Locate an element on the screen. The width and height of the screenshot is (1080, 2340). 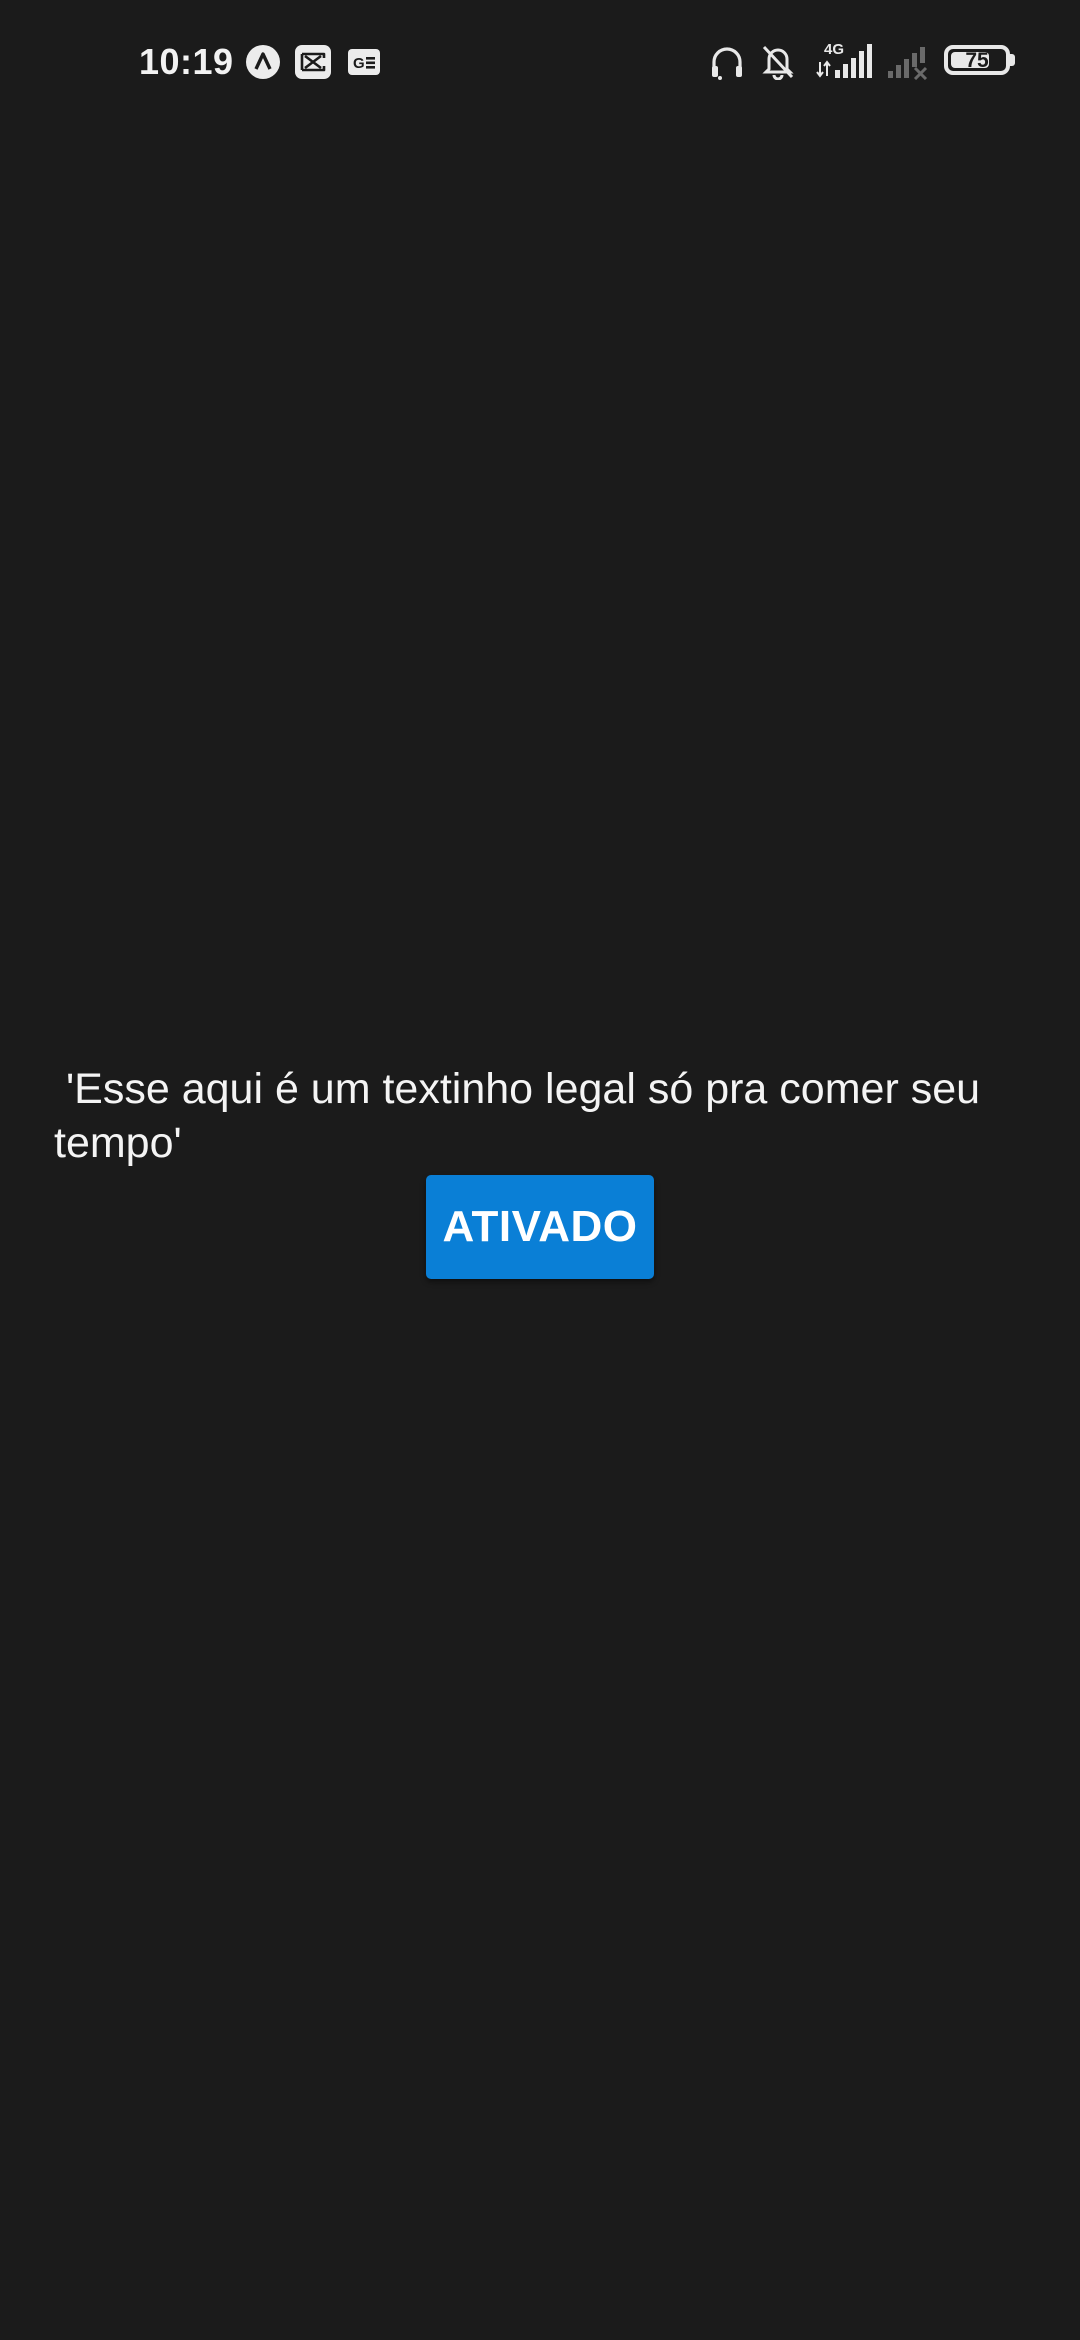
signal-4g-icon: 4G is located at coordinates (844, 59).